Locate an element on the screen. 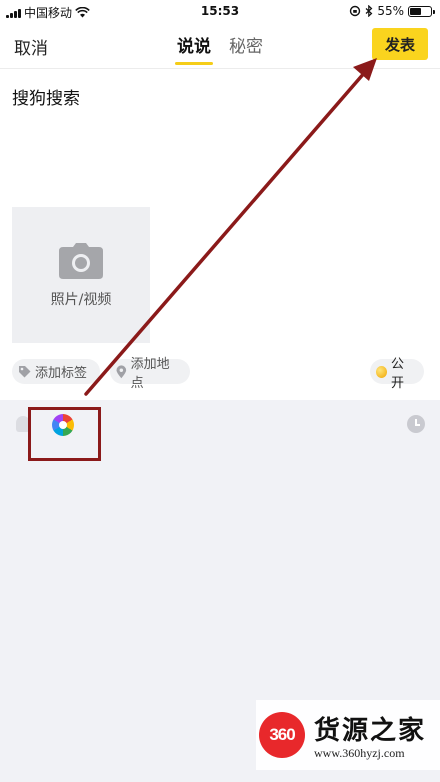 The width and height of the screenshot is (440, 782). add-tag-chip: 添加标签 is located at coordinates (56, 371).